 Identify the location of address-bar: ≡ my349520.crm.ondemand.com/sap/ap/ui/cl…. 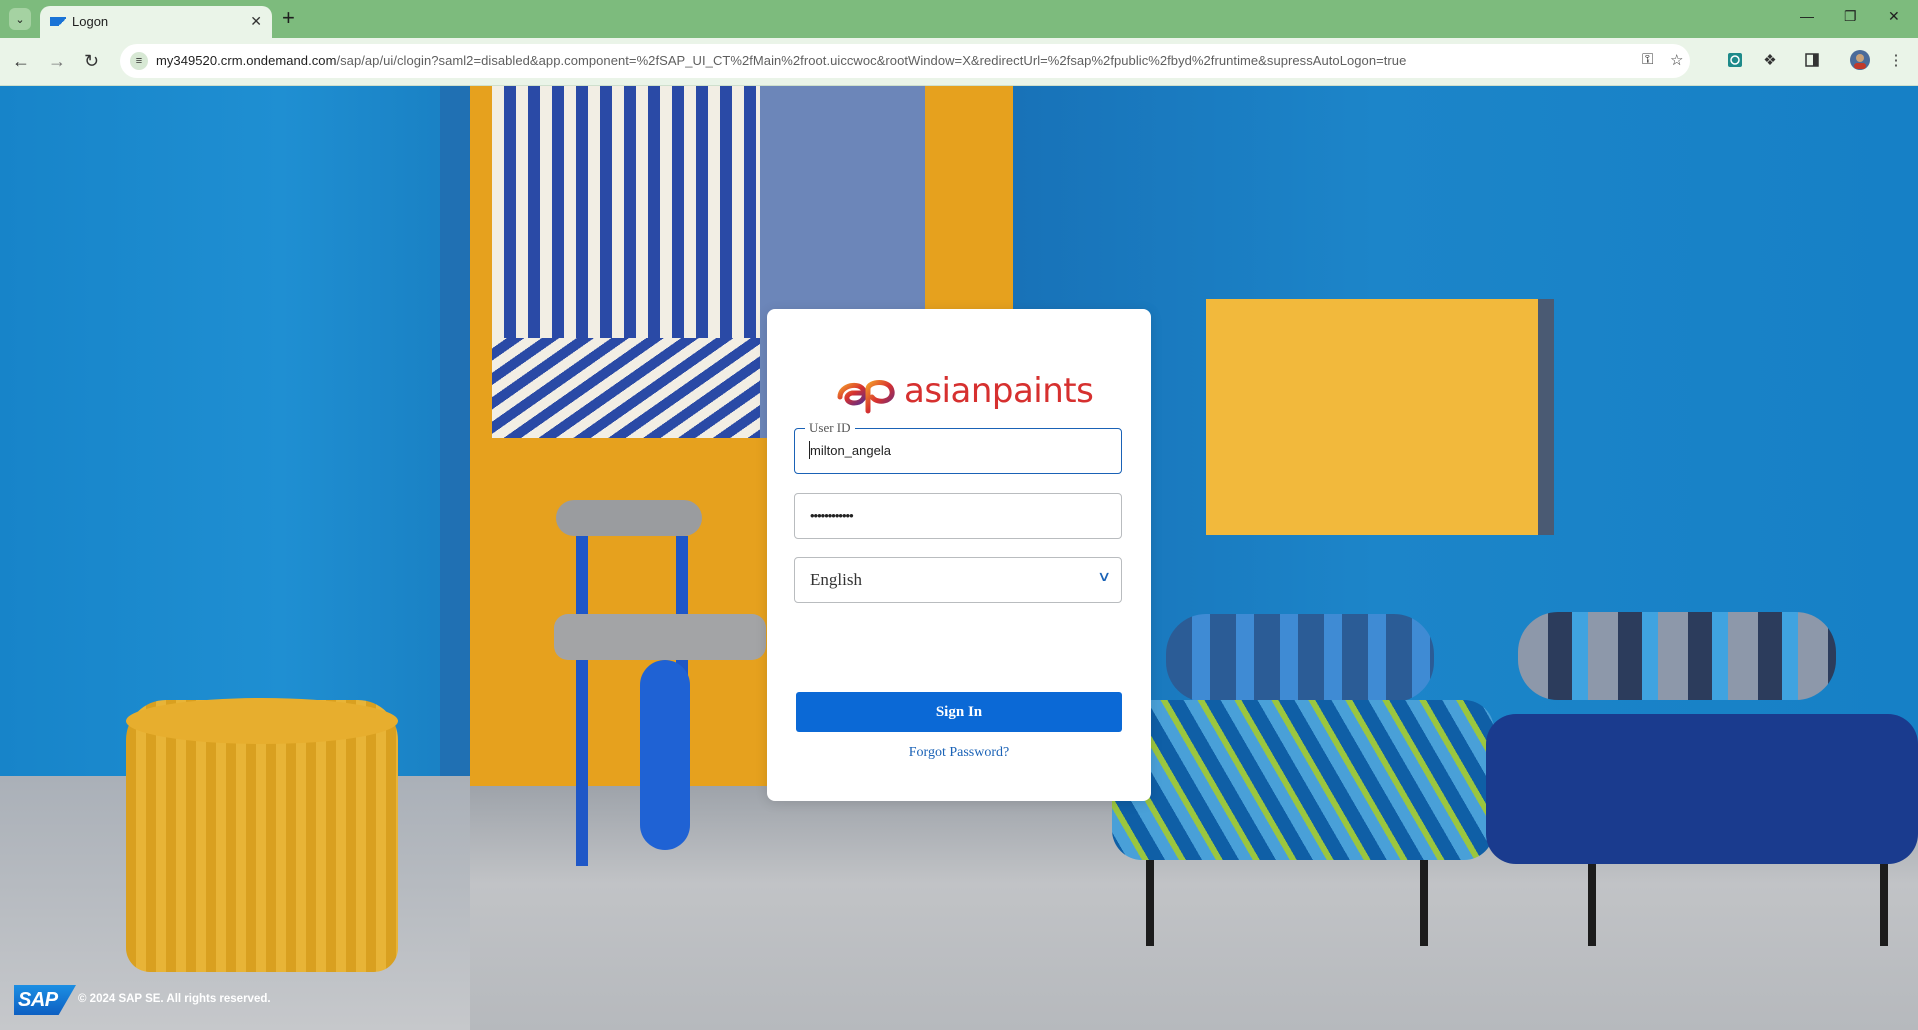
(905, 61).